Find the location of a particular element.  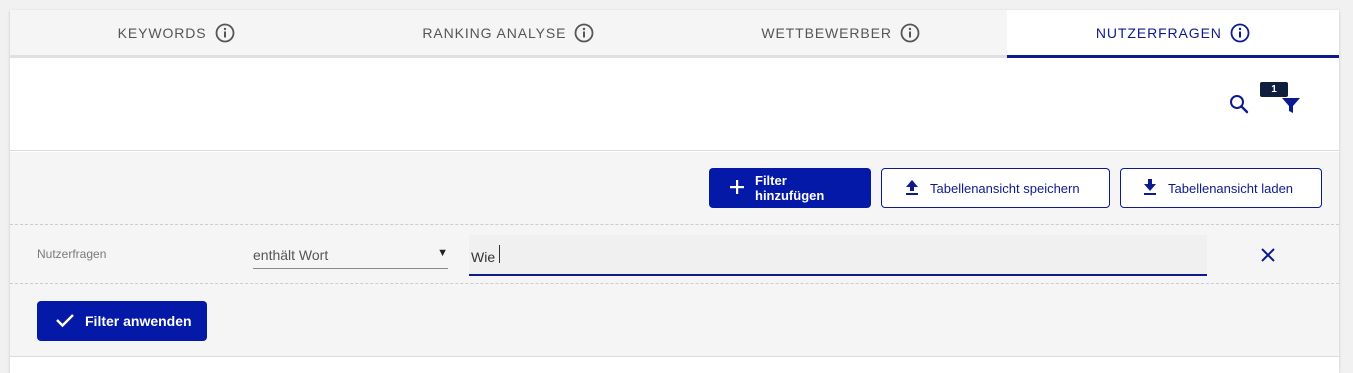

tab-ranking-analyse: RANKING ANALYSE is located at coordinates (508, 34).